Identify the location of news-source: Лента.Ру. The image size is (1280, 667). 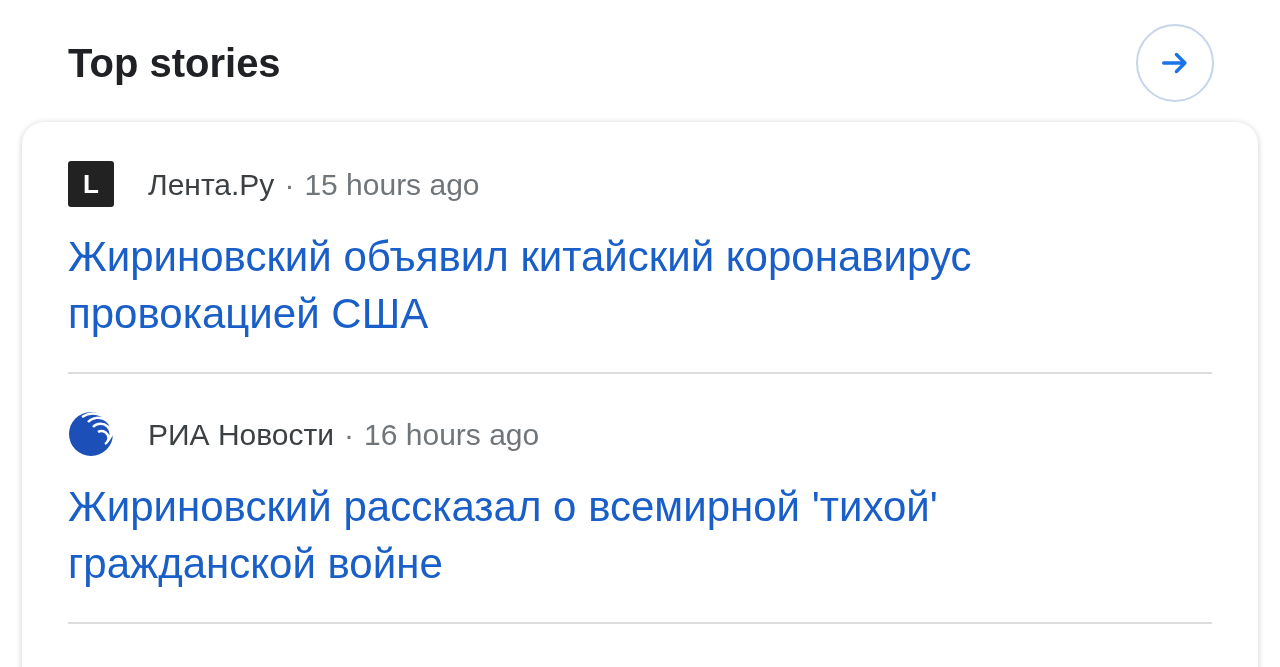
(211, 184).